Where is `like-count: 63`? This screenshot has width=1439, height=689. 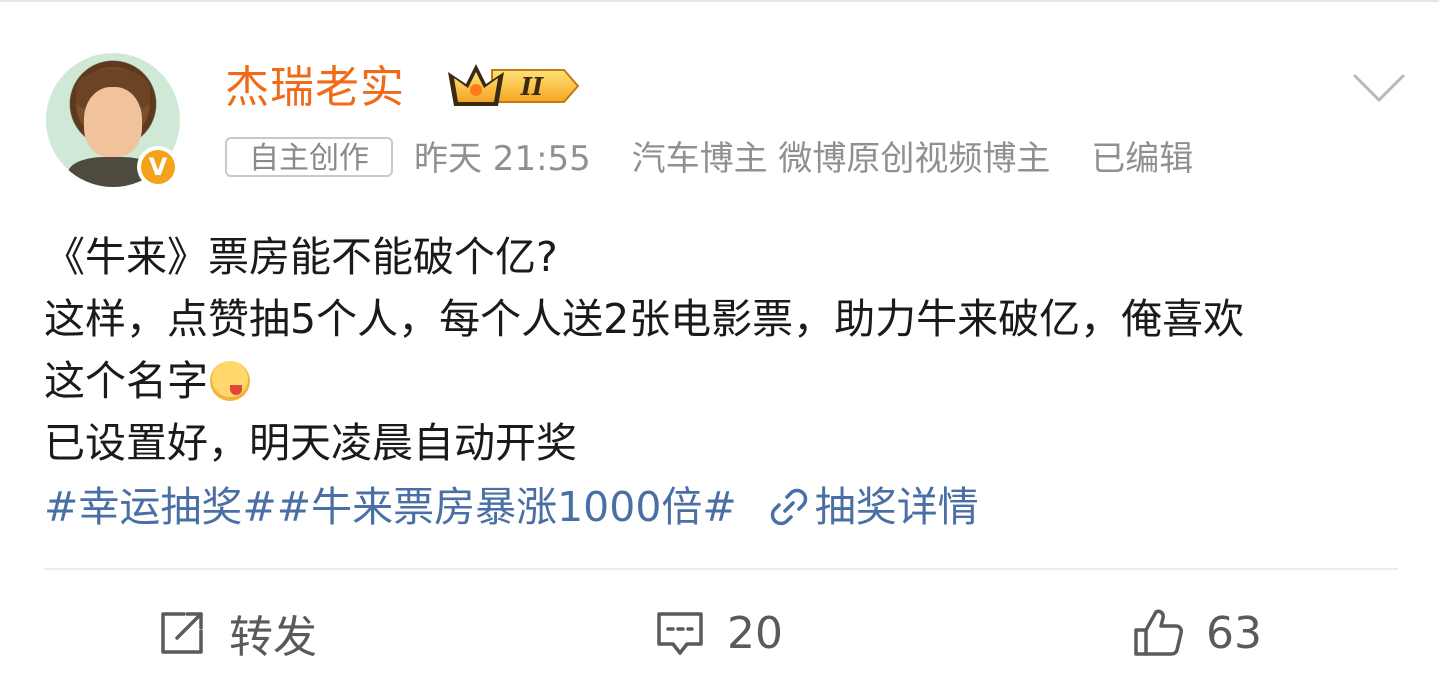 like-count: 63 is located at coordinates (1234, 633).